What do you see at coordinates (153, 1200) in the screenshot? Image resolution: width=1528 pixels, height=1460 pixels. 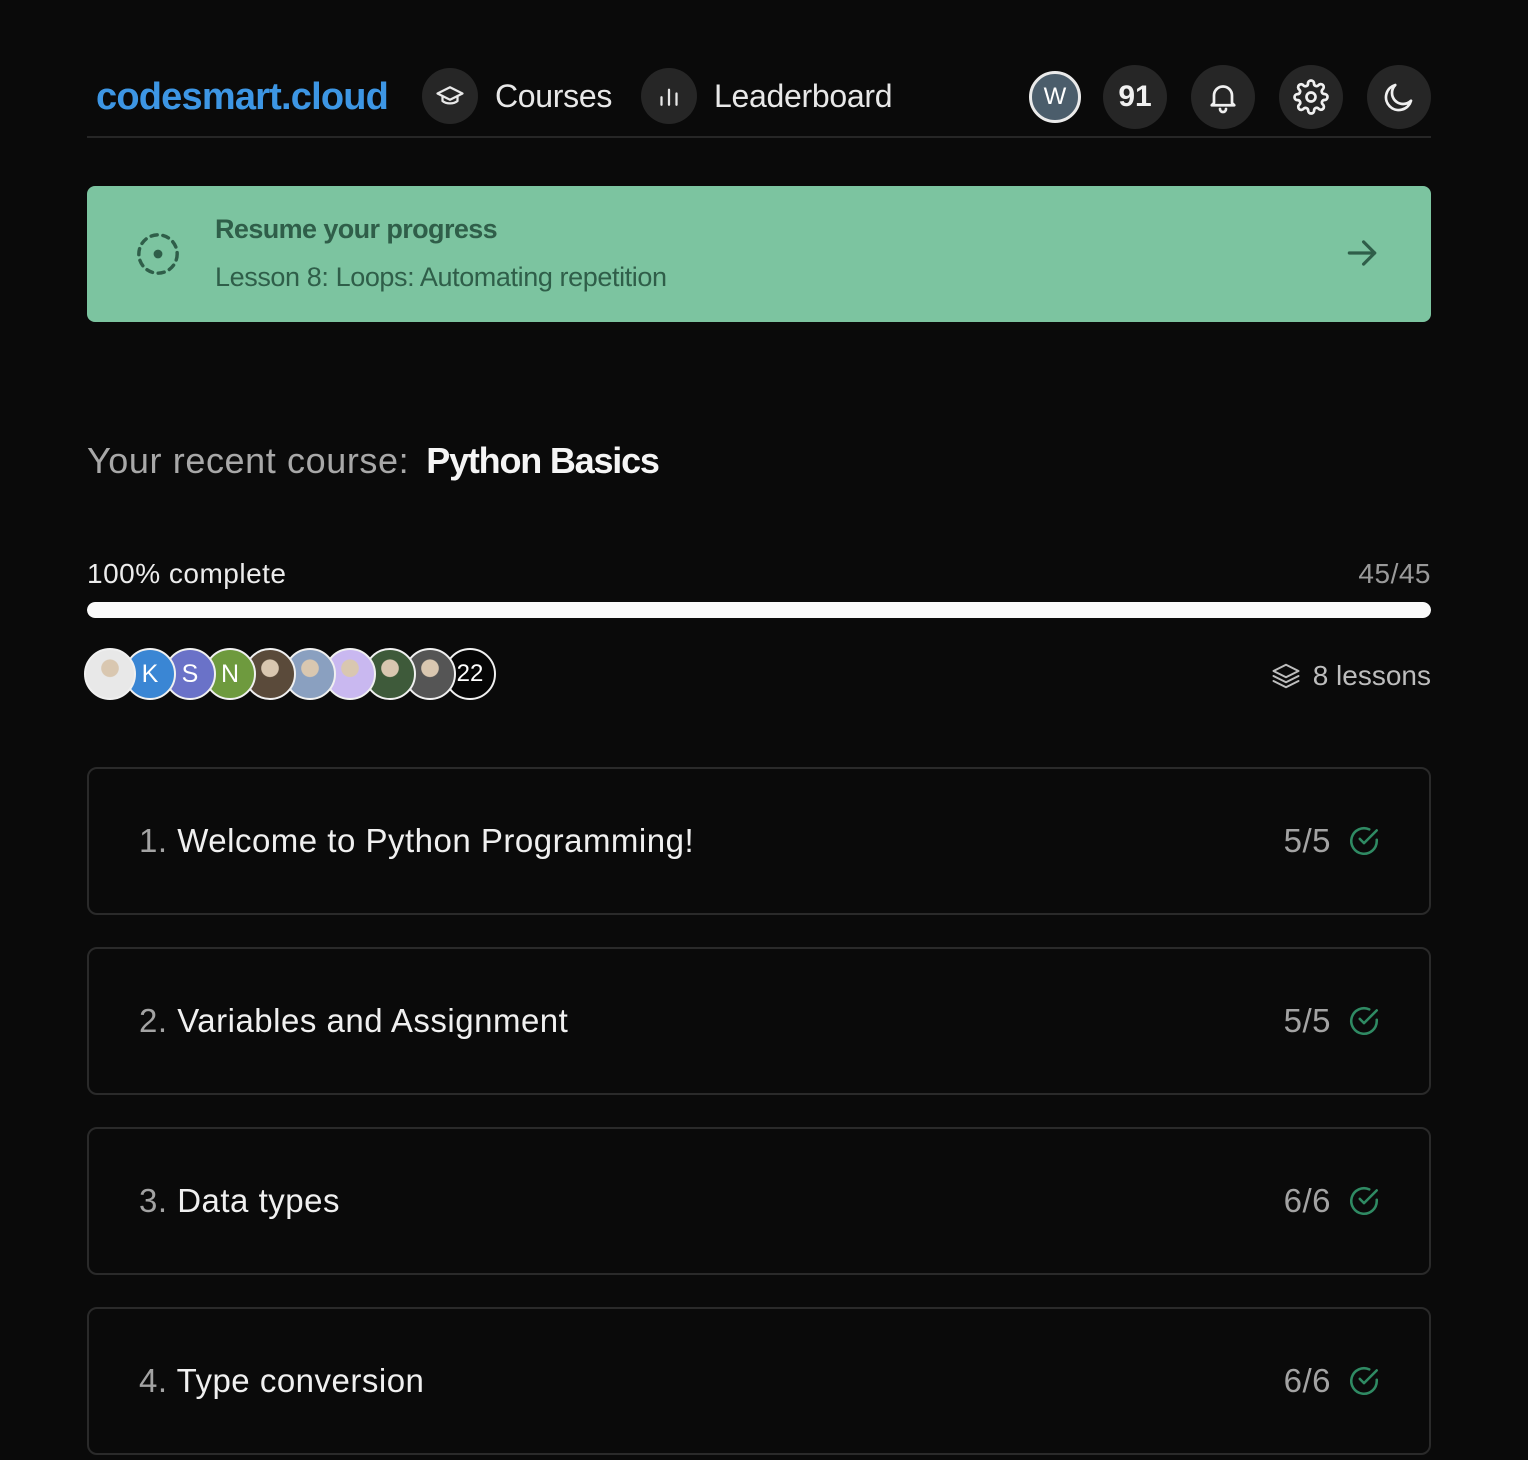 I see `lesson-number: 3.` at bounding box center [153, 1200].